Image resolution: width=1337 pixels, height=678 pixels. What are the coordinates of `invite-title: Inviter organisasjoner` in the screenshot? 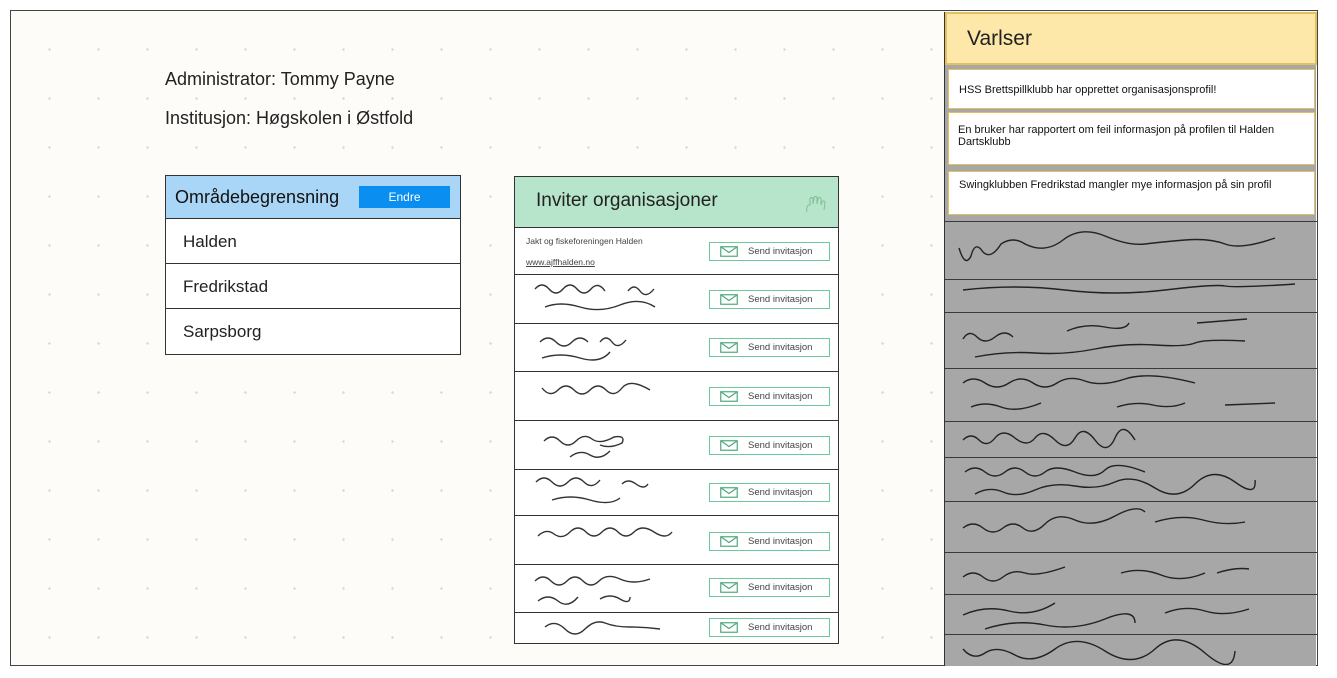 It's located at (627, 200).